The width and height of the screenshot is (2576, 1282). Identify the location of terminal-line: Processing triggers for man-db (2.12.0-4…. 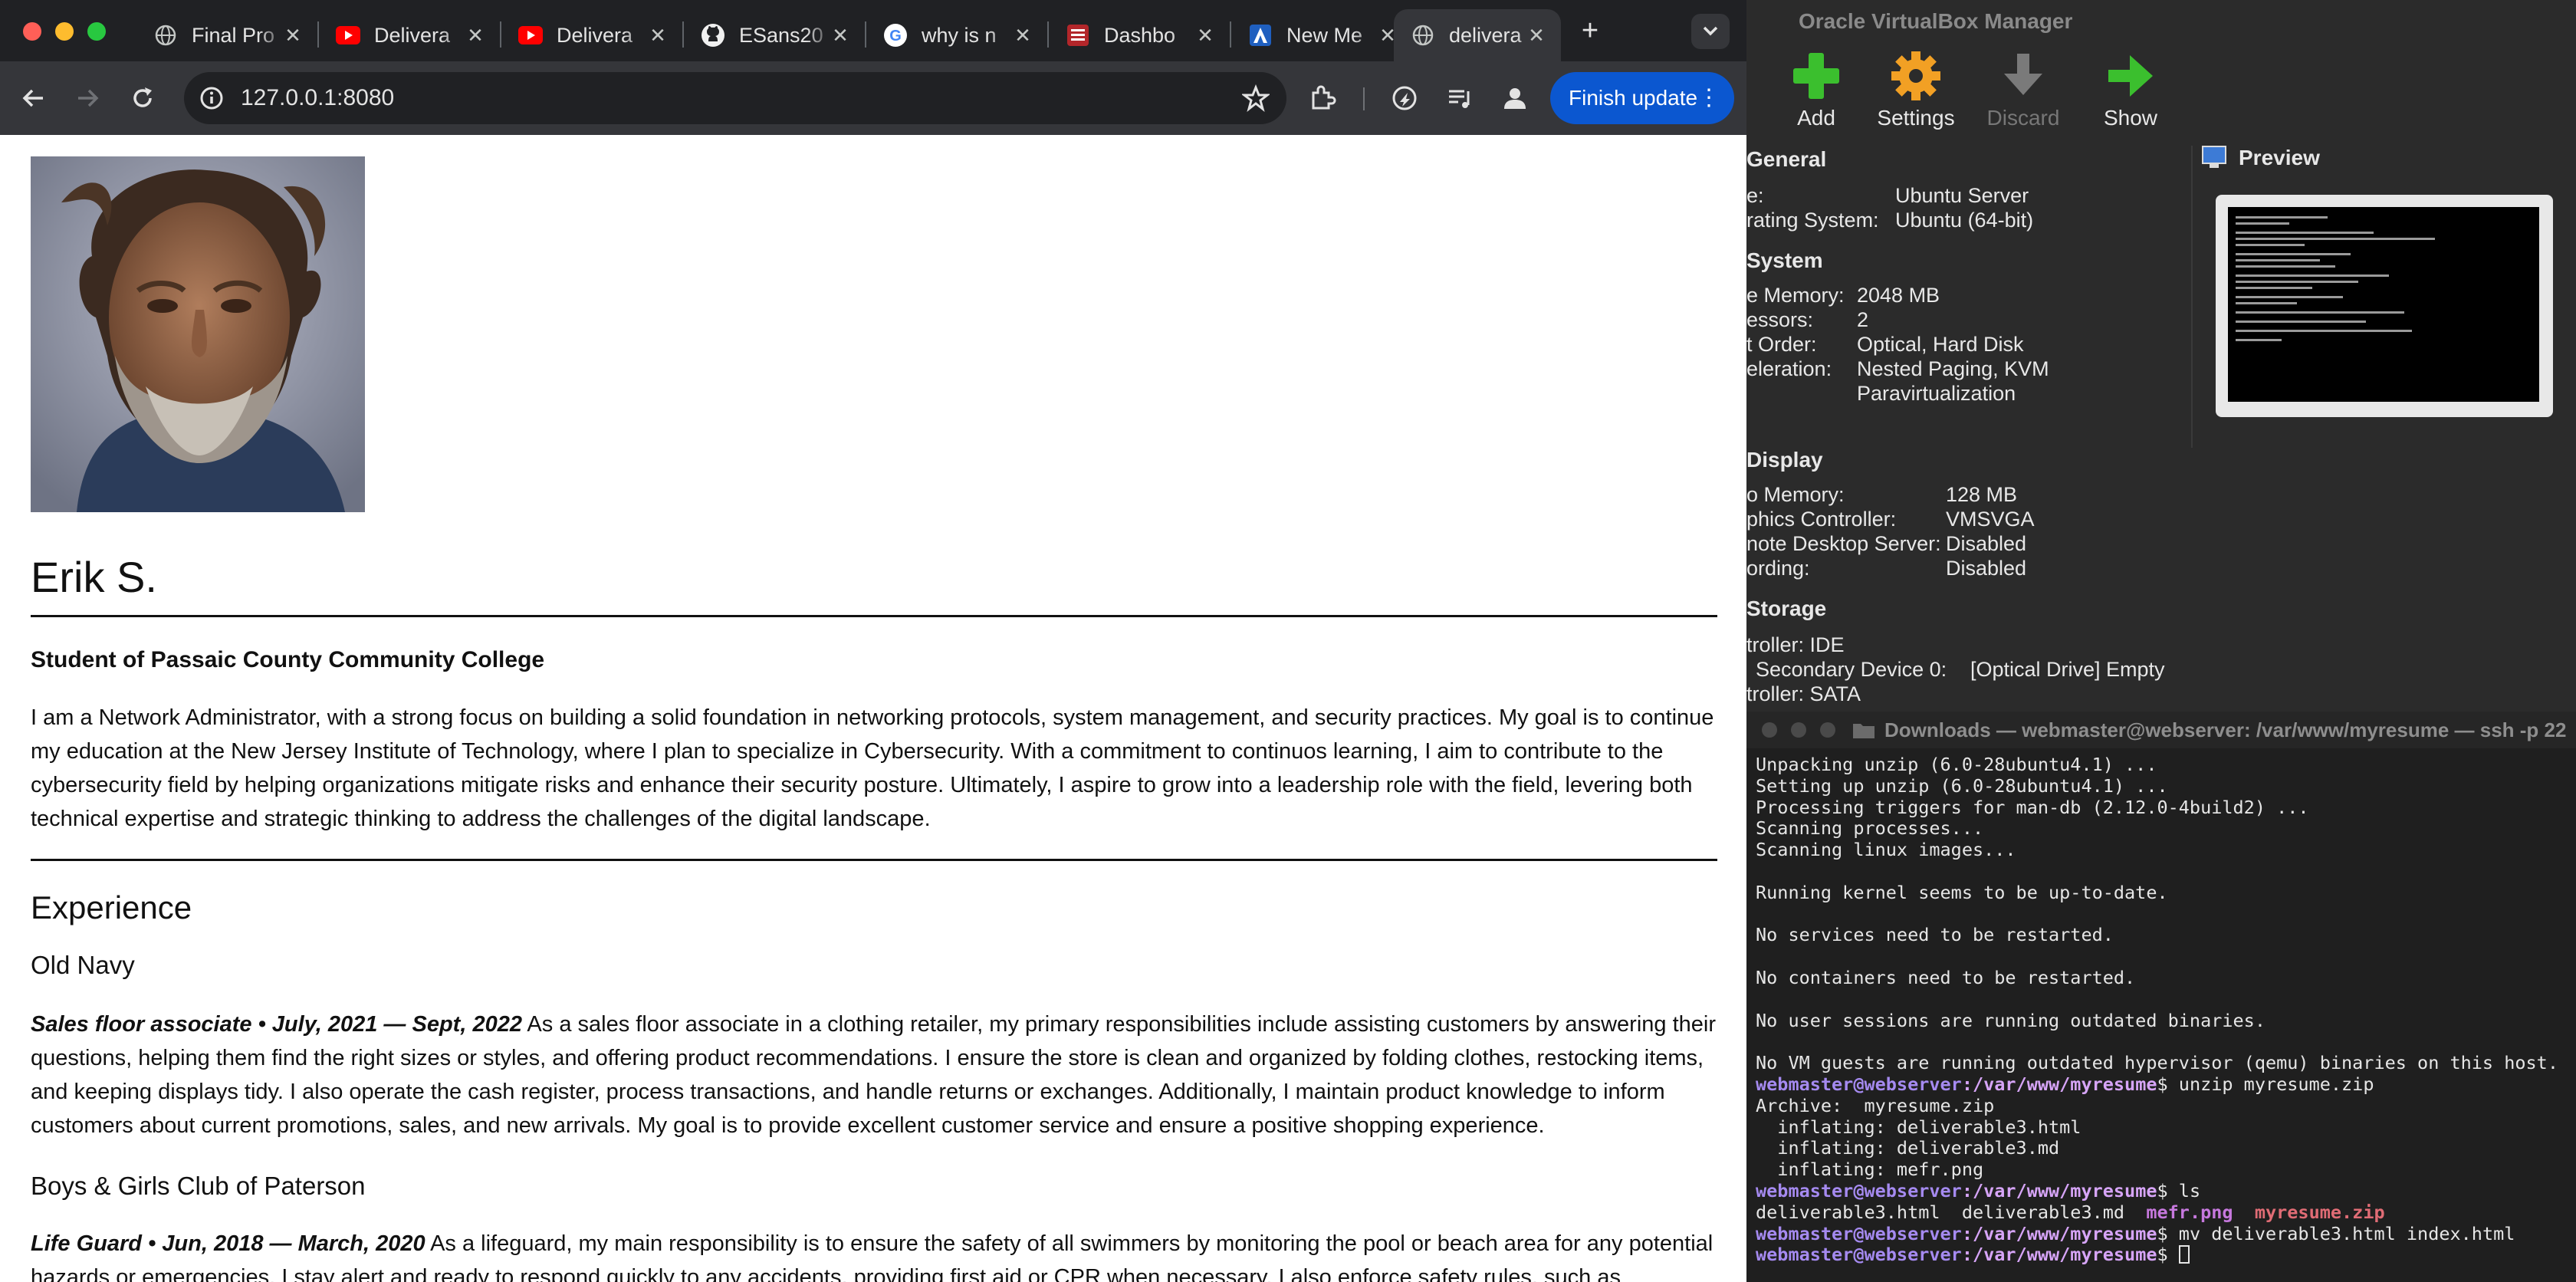
(2032, 807).